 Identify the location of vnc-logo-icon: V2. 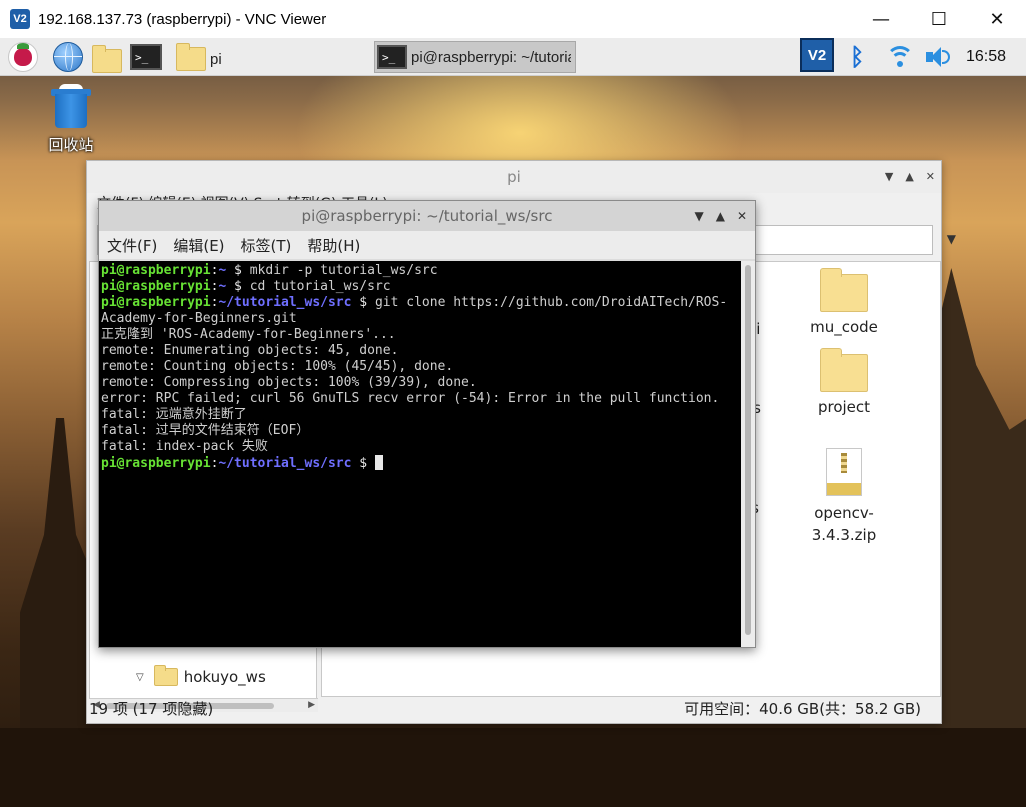
(20, 19).